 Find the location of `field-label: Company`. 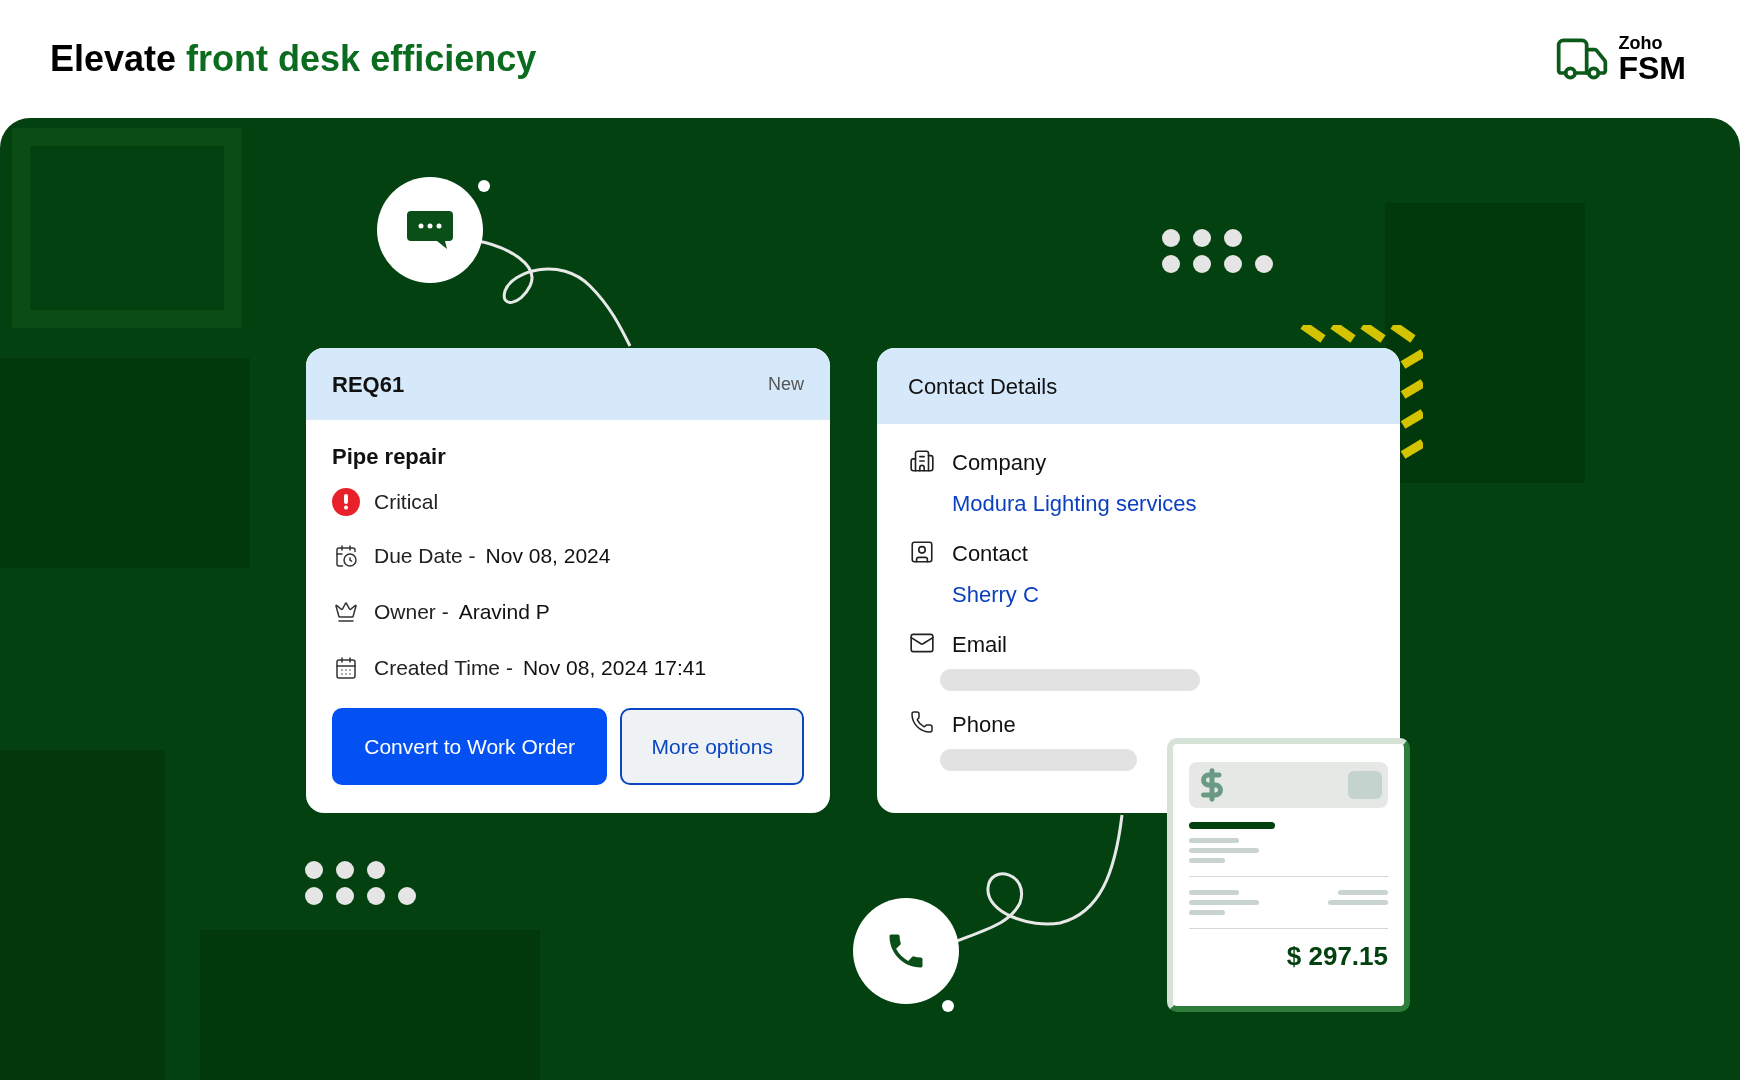

field-label: Company is located at coordinates (1000, 463).